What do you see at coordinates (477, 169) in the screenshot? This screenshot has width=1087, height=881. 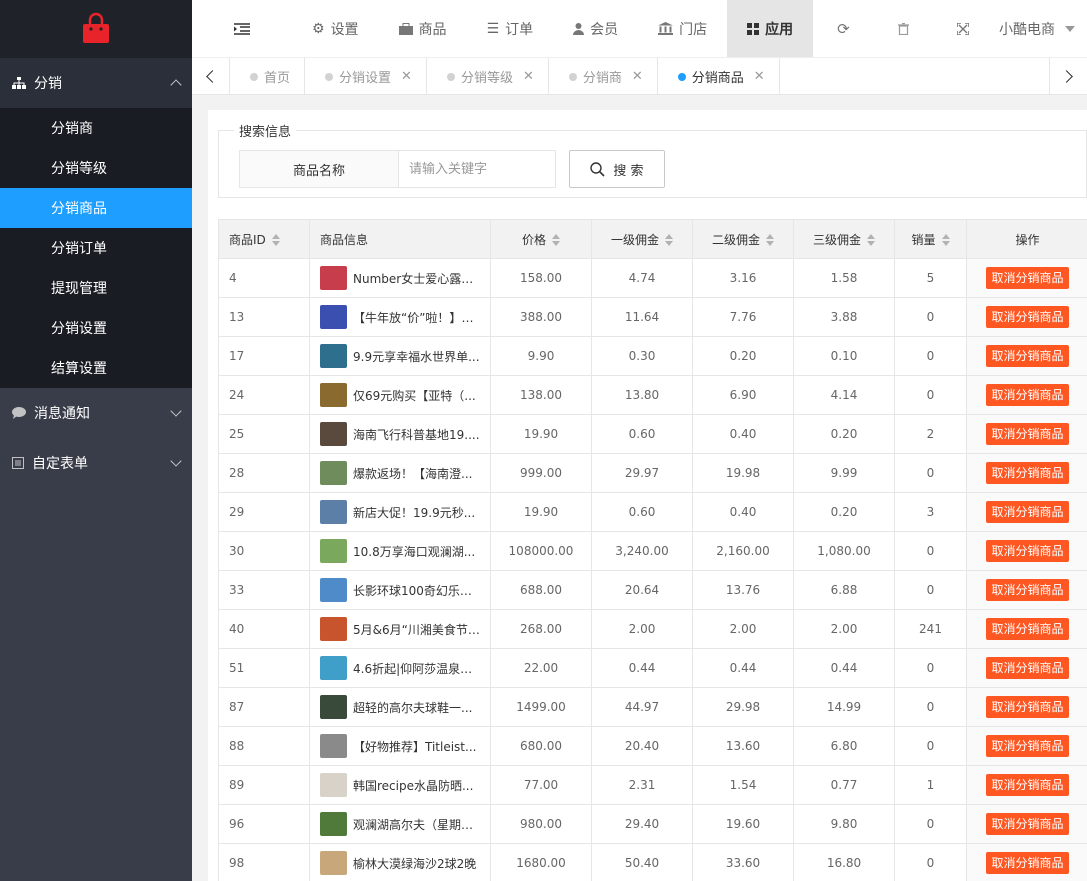 I see `search-input` at bounding box center [477, 169].